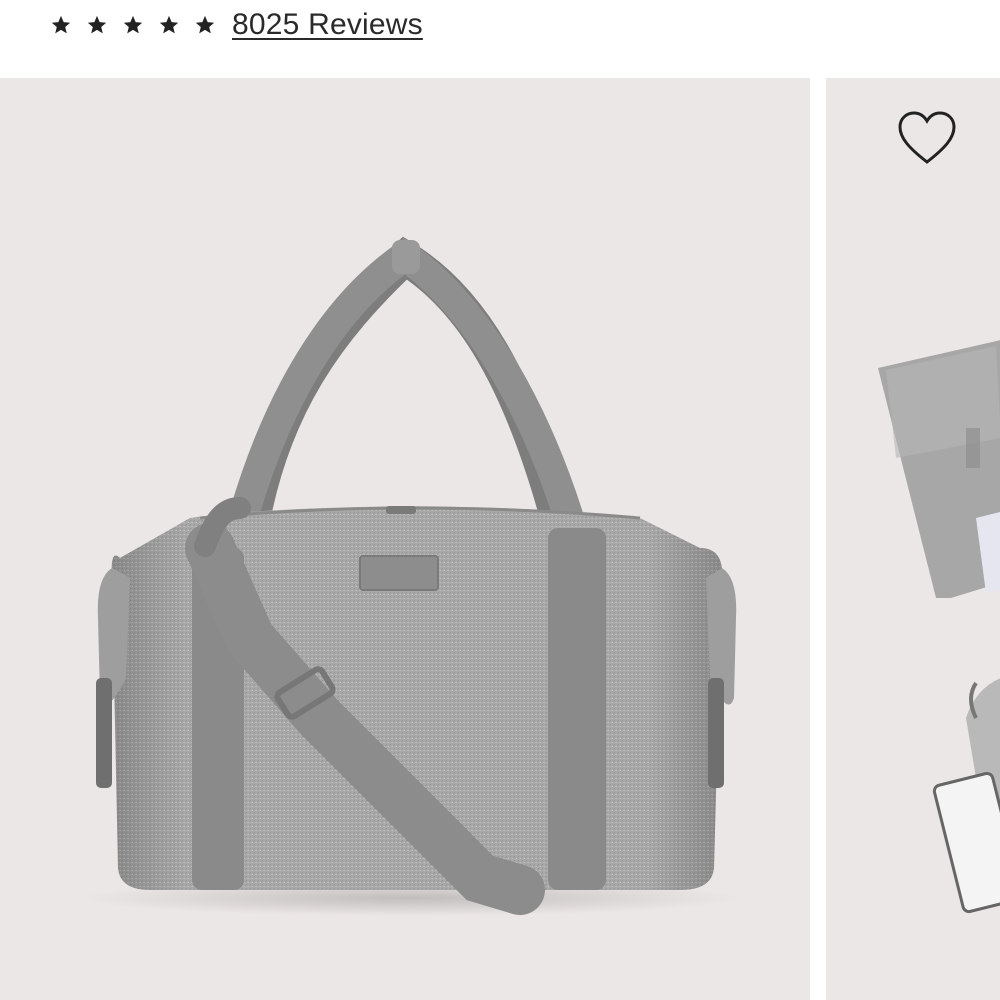 The height and width of the screenshot is (1000, 1000). What do you see at coordinates (939, 627) in the screenshot?
I see `bag-contents-image` at bounding box center [939, 627].